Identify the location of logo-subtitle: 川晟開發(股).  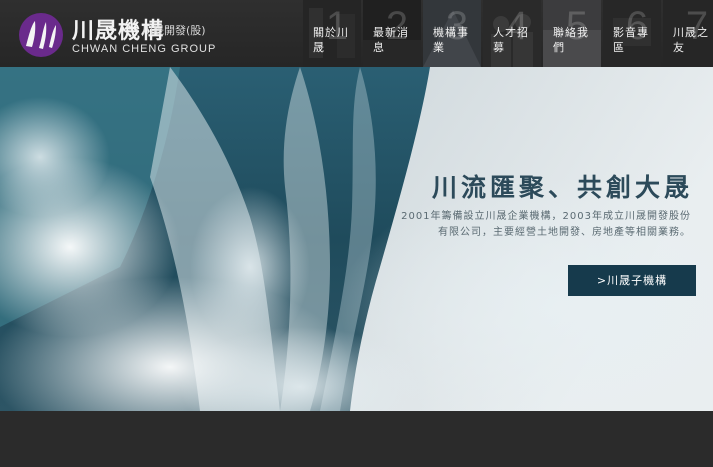
(174, 30).